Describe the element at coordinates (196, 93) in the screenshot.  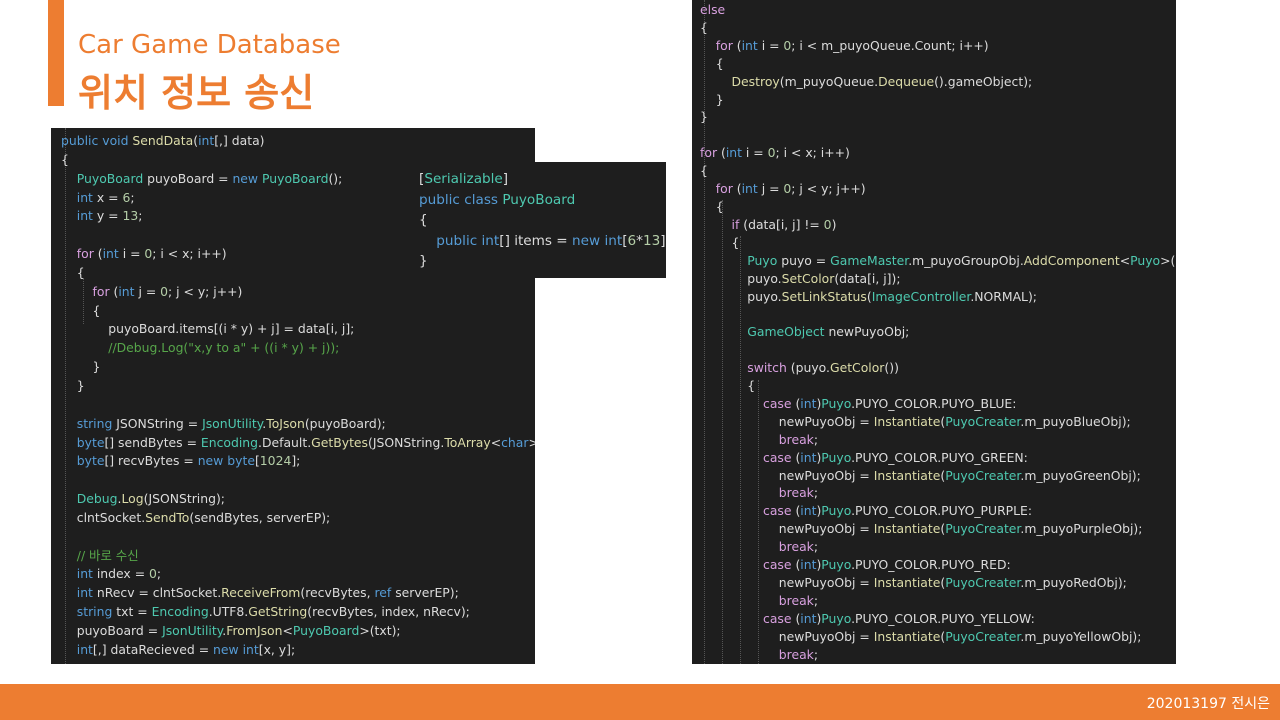
I see `slide-title-korean: 위치 정보 송신` at that location.